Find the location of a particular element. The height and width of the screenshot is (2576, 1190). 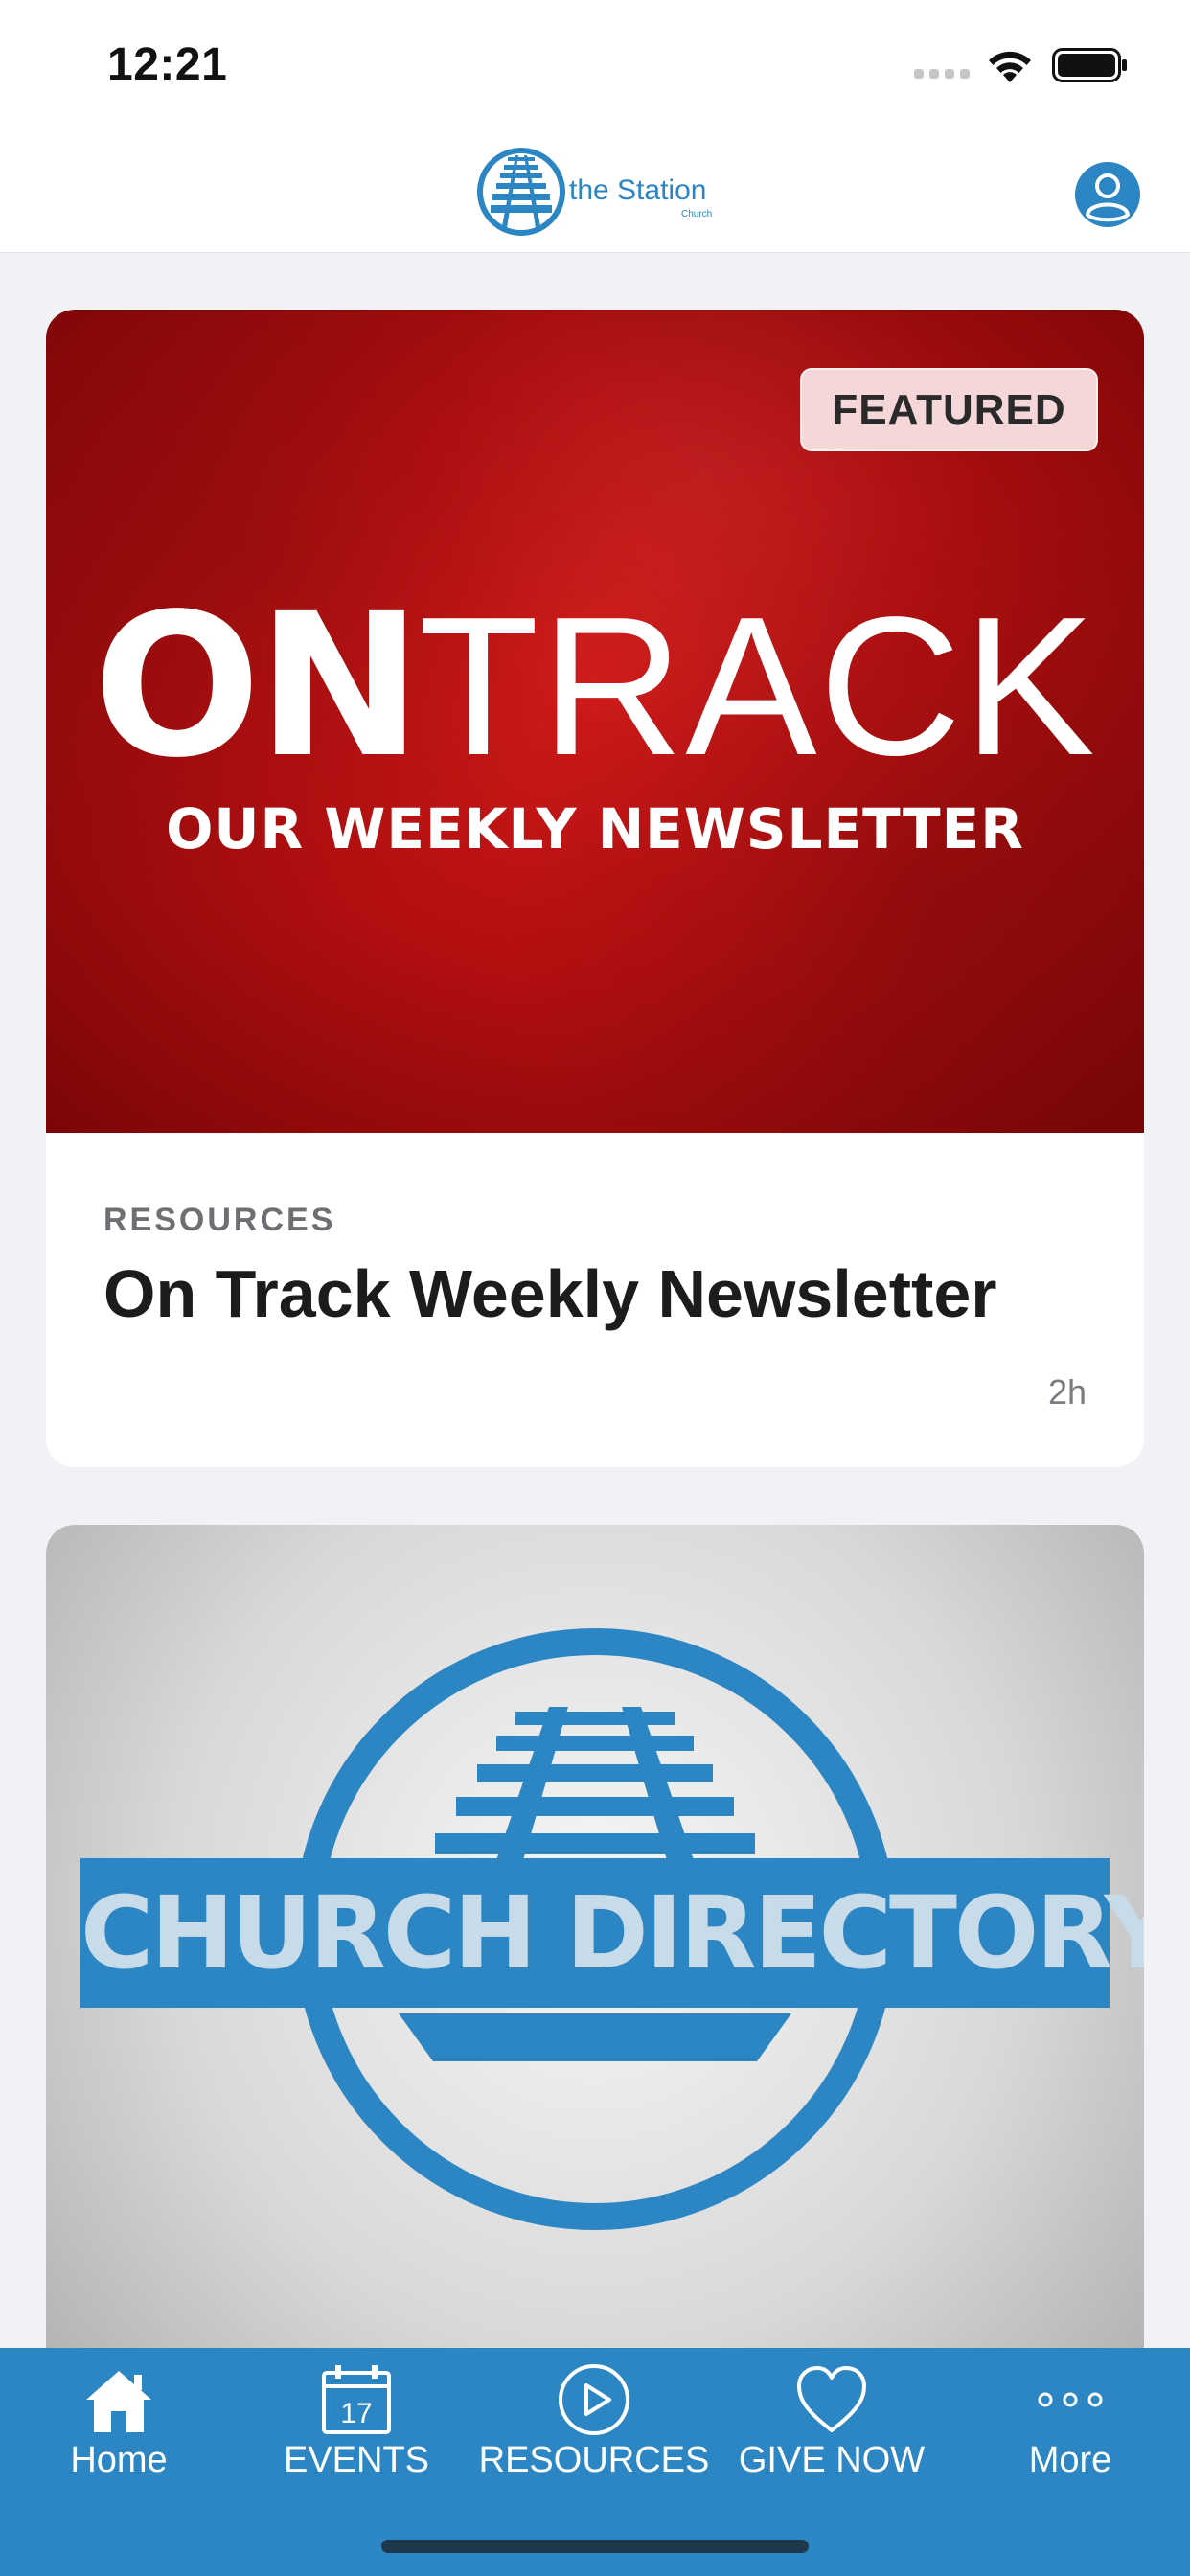

church-logo: the Station Church is located at coordinates (600, 192).